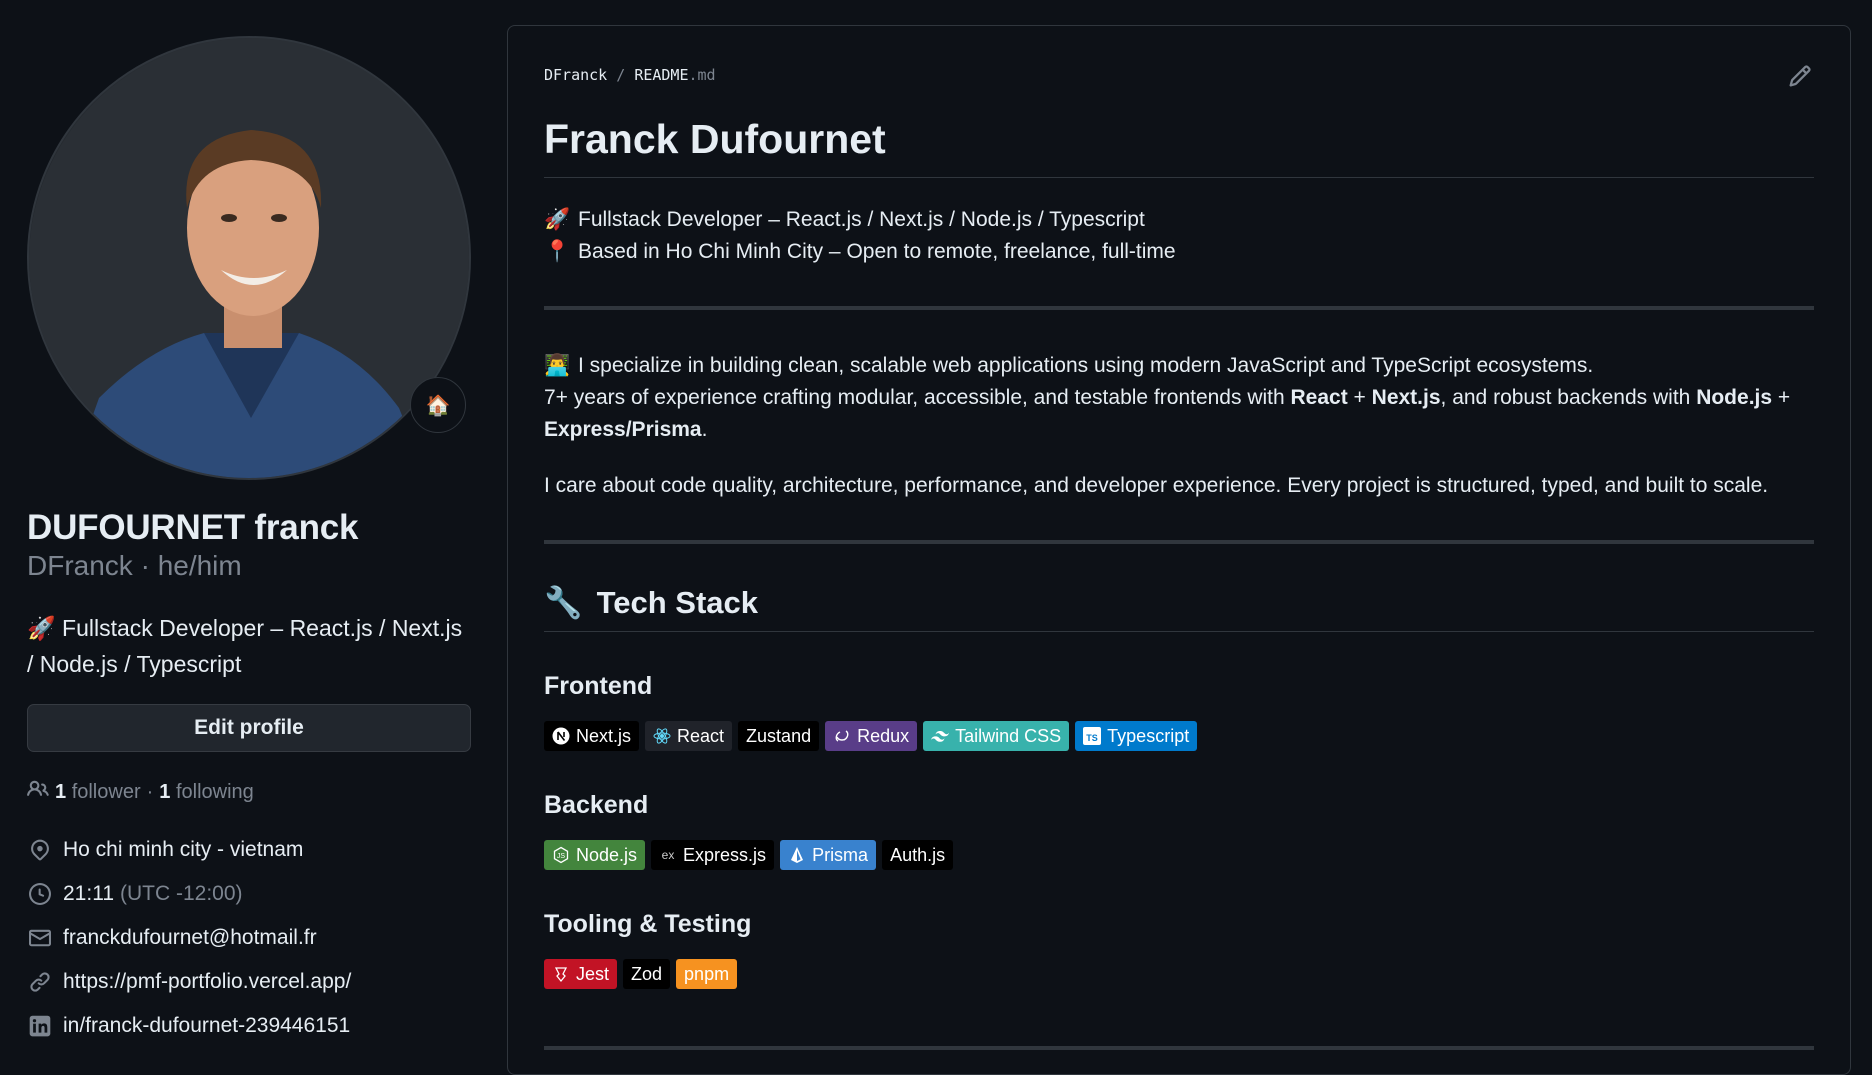 This screenshot has width=1872, height=1075. I want to click on avatar, so click(249, 258).